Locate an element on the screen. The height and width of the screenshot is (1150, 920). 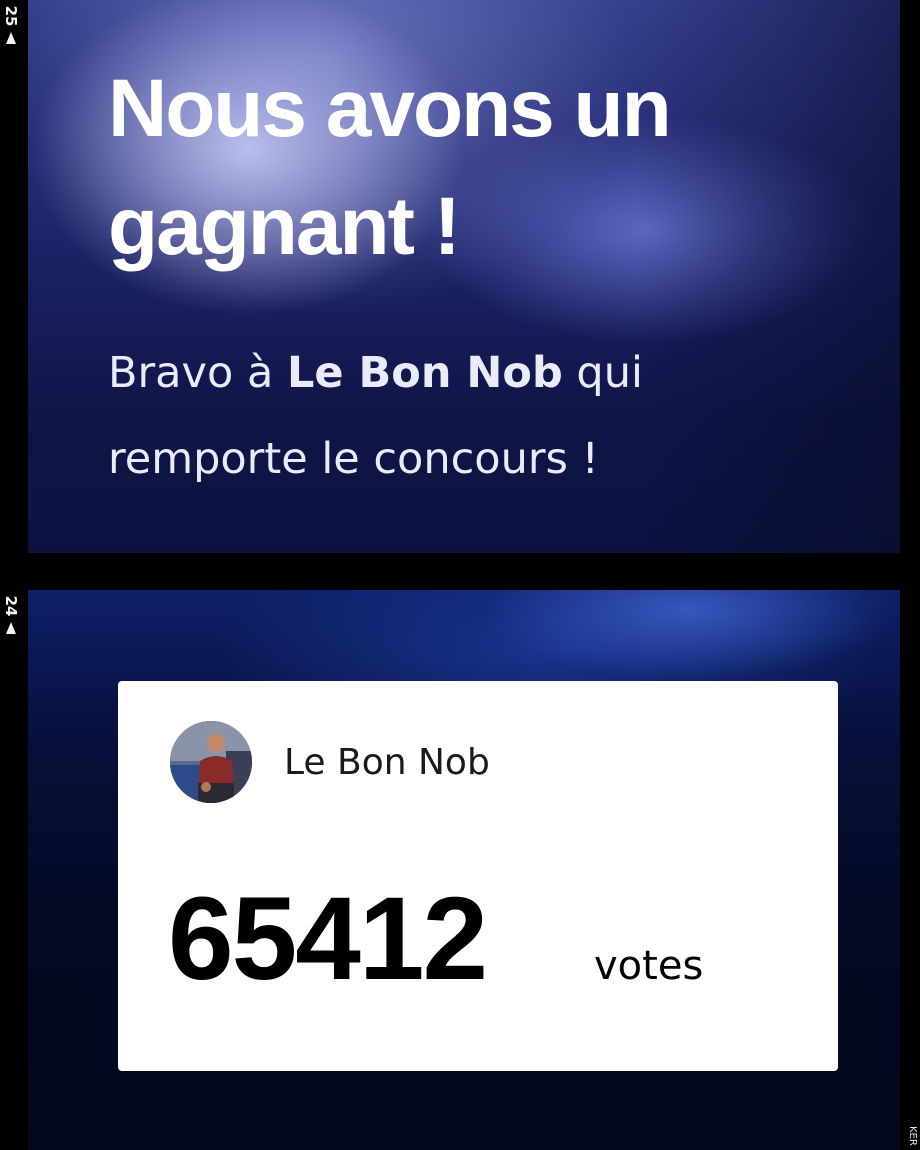
frame-number-top: 25 is located at coordinates (11, 16).